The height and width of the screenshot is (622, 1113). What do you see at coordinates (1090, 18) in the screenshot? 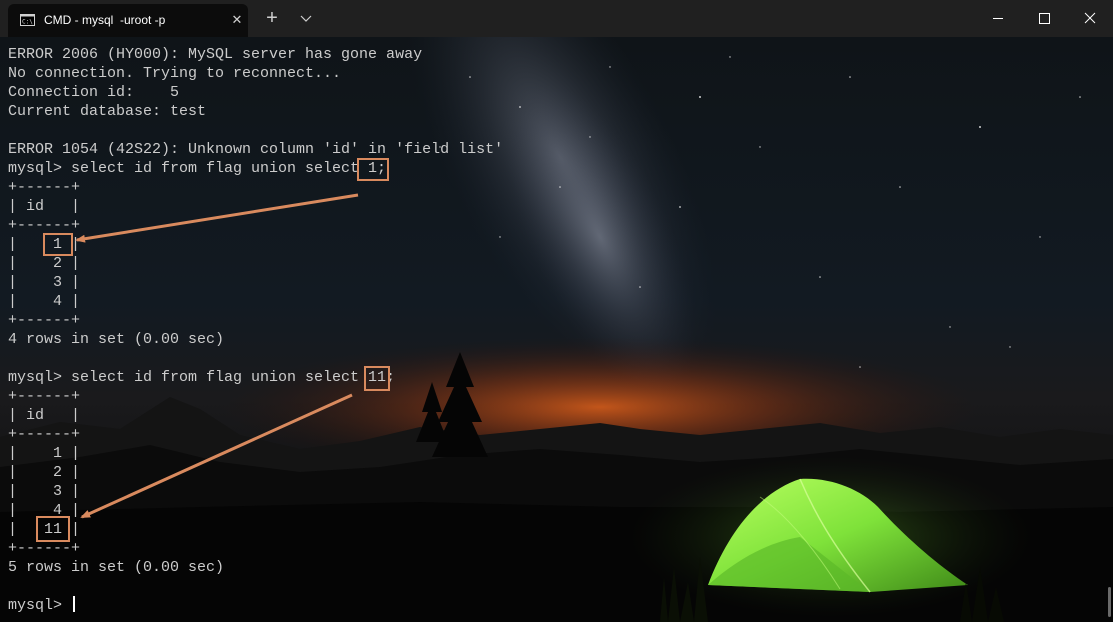
I see `close-window-icon` at bounding box center [1090, 18].